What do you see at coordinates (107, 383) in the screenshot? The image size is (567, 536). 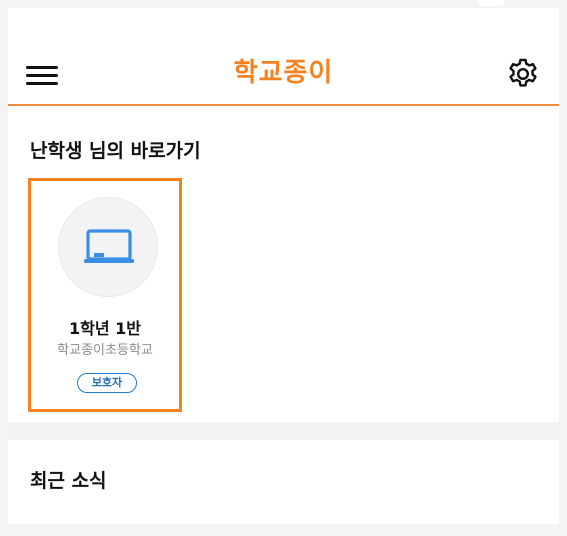 I see `role-badge: 보호자` at bounding box center [107, 383].